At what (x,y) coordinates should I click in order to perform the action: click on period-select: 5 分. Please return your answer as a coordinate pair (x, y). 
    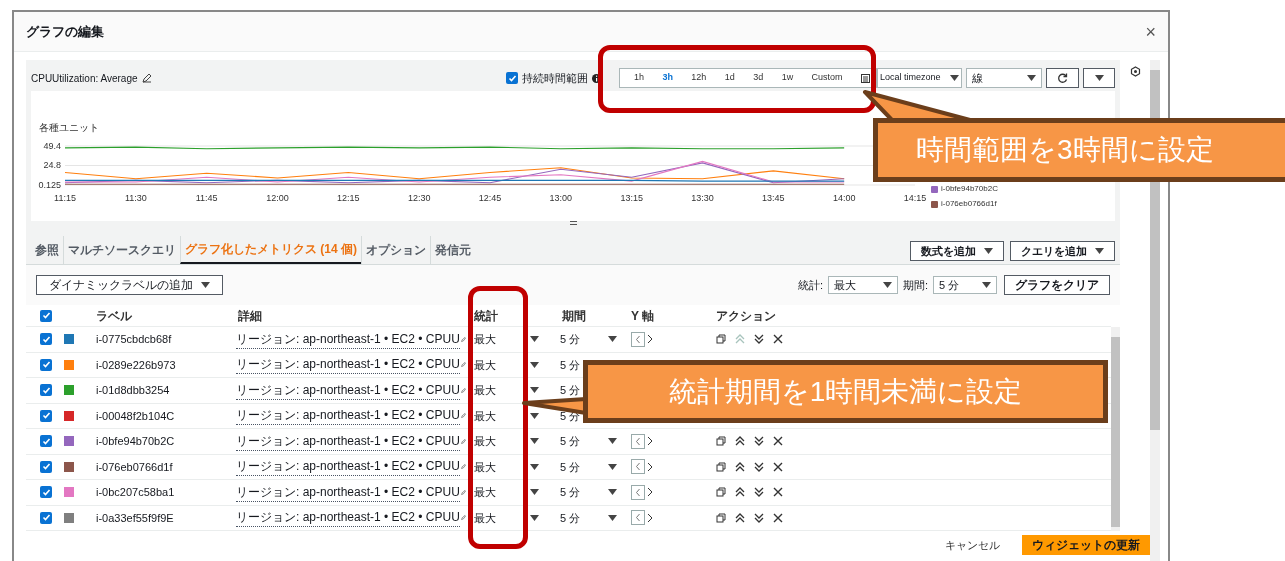
    Looking at the image, I should click on (965, 285).